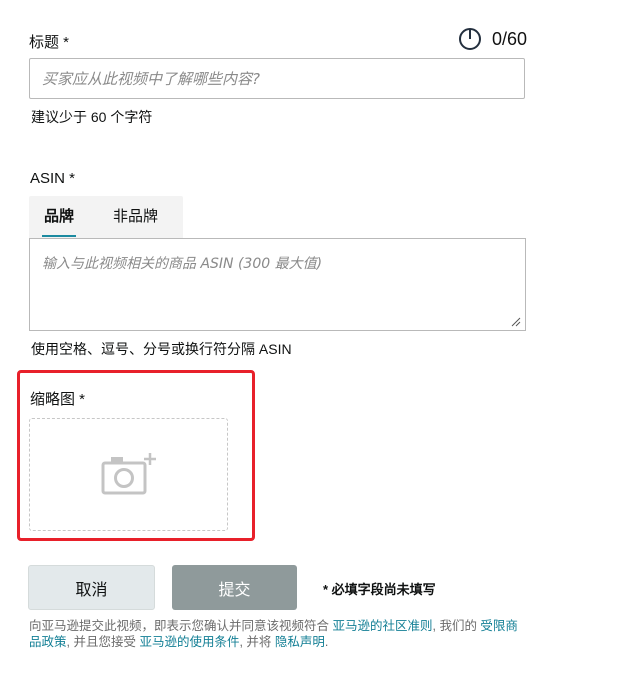 This screenshot has width=620, height=686. What do you see at coordinates (277, 284) in the screenshot?
I see `asin-textarea: 输入与此视频相关的商品 ASIN (300 最大值)` at bounding box center [277, 284].